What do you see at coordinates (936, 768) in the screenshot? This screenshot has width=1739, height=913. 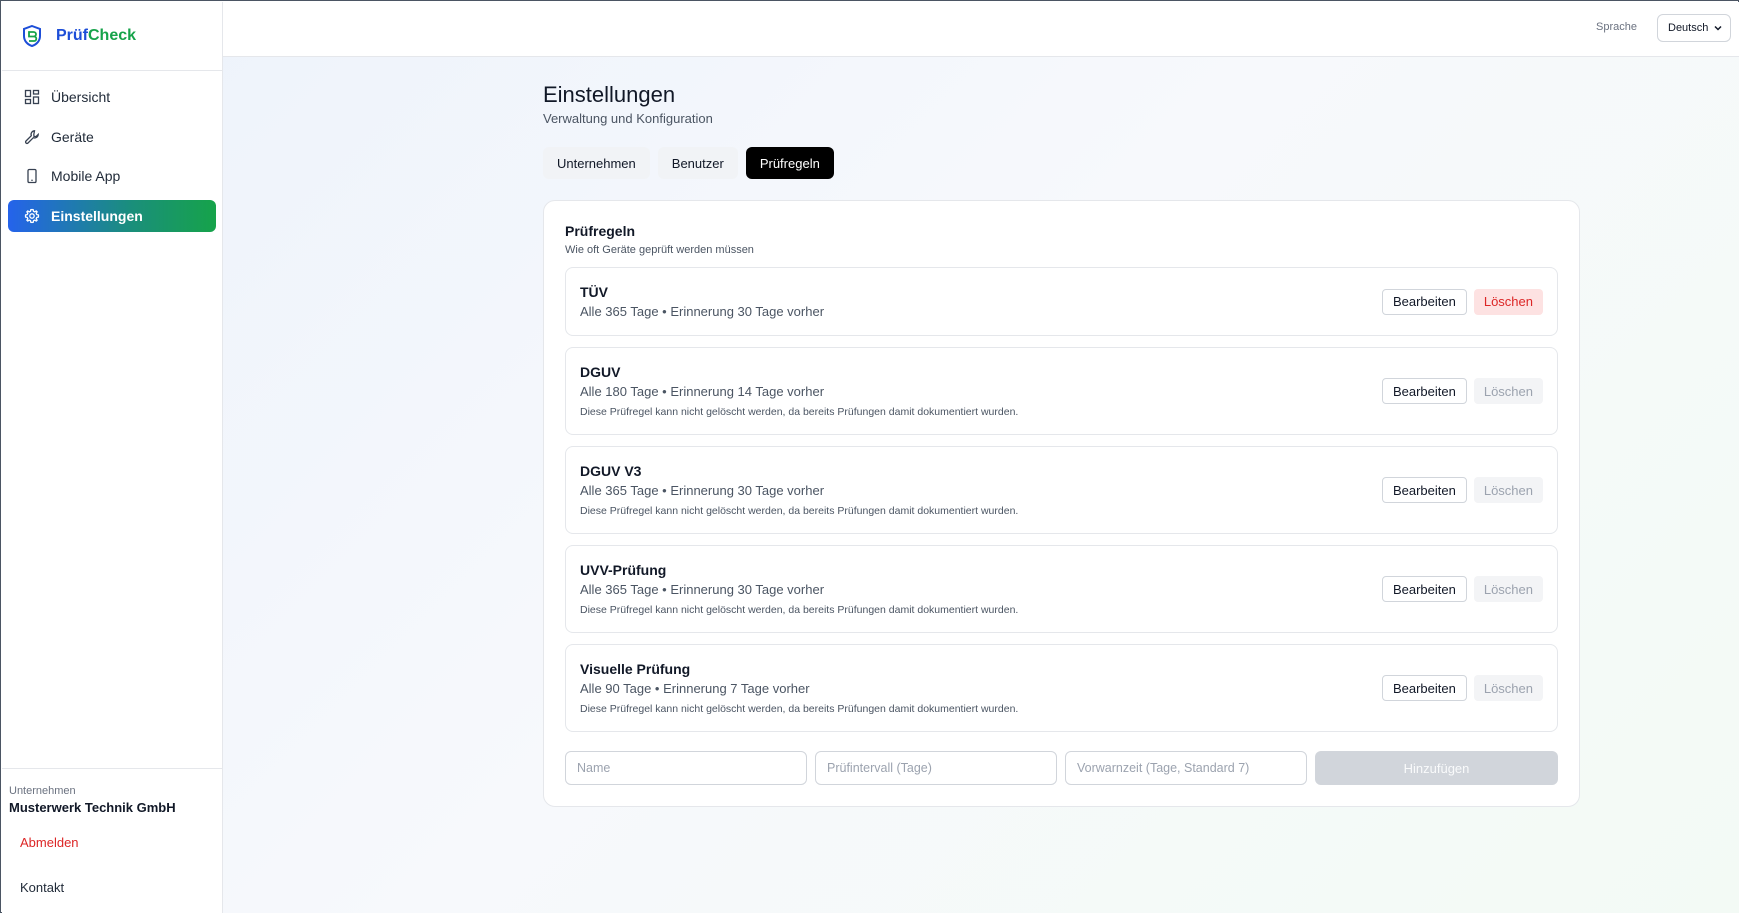 I see `interval-input` at bounding box center [936, 768].